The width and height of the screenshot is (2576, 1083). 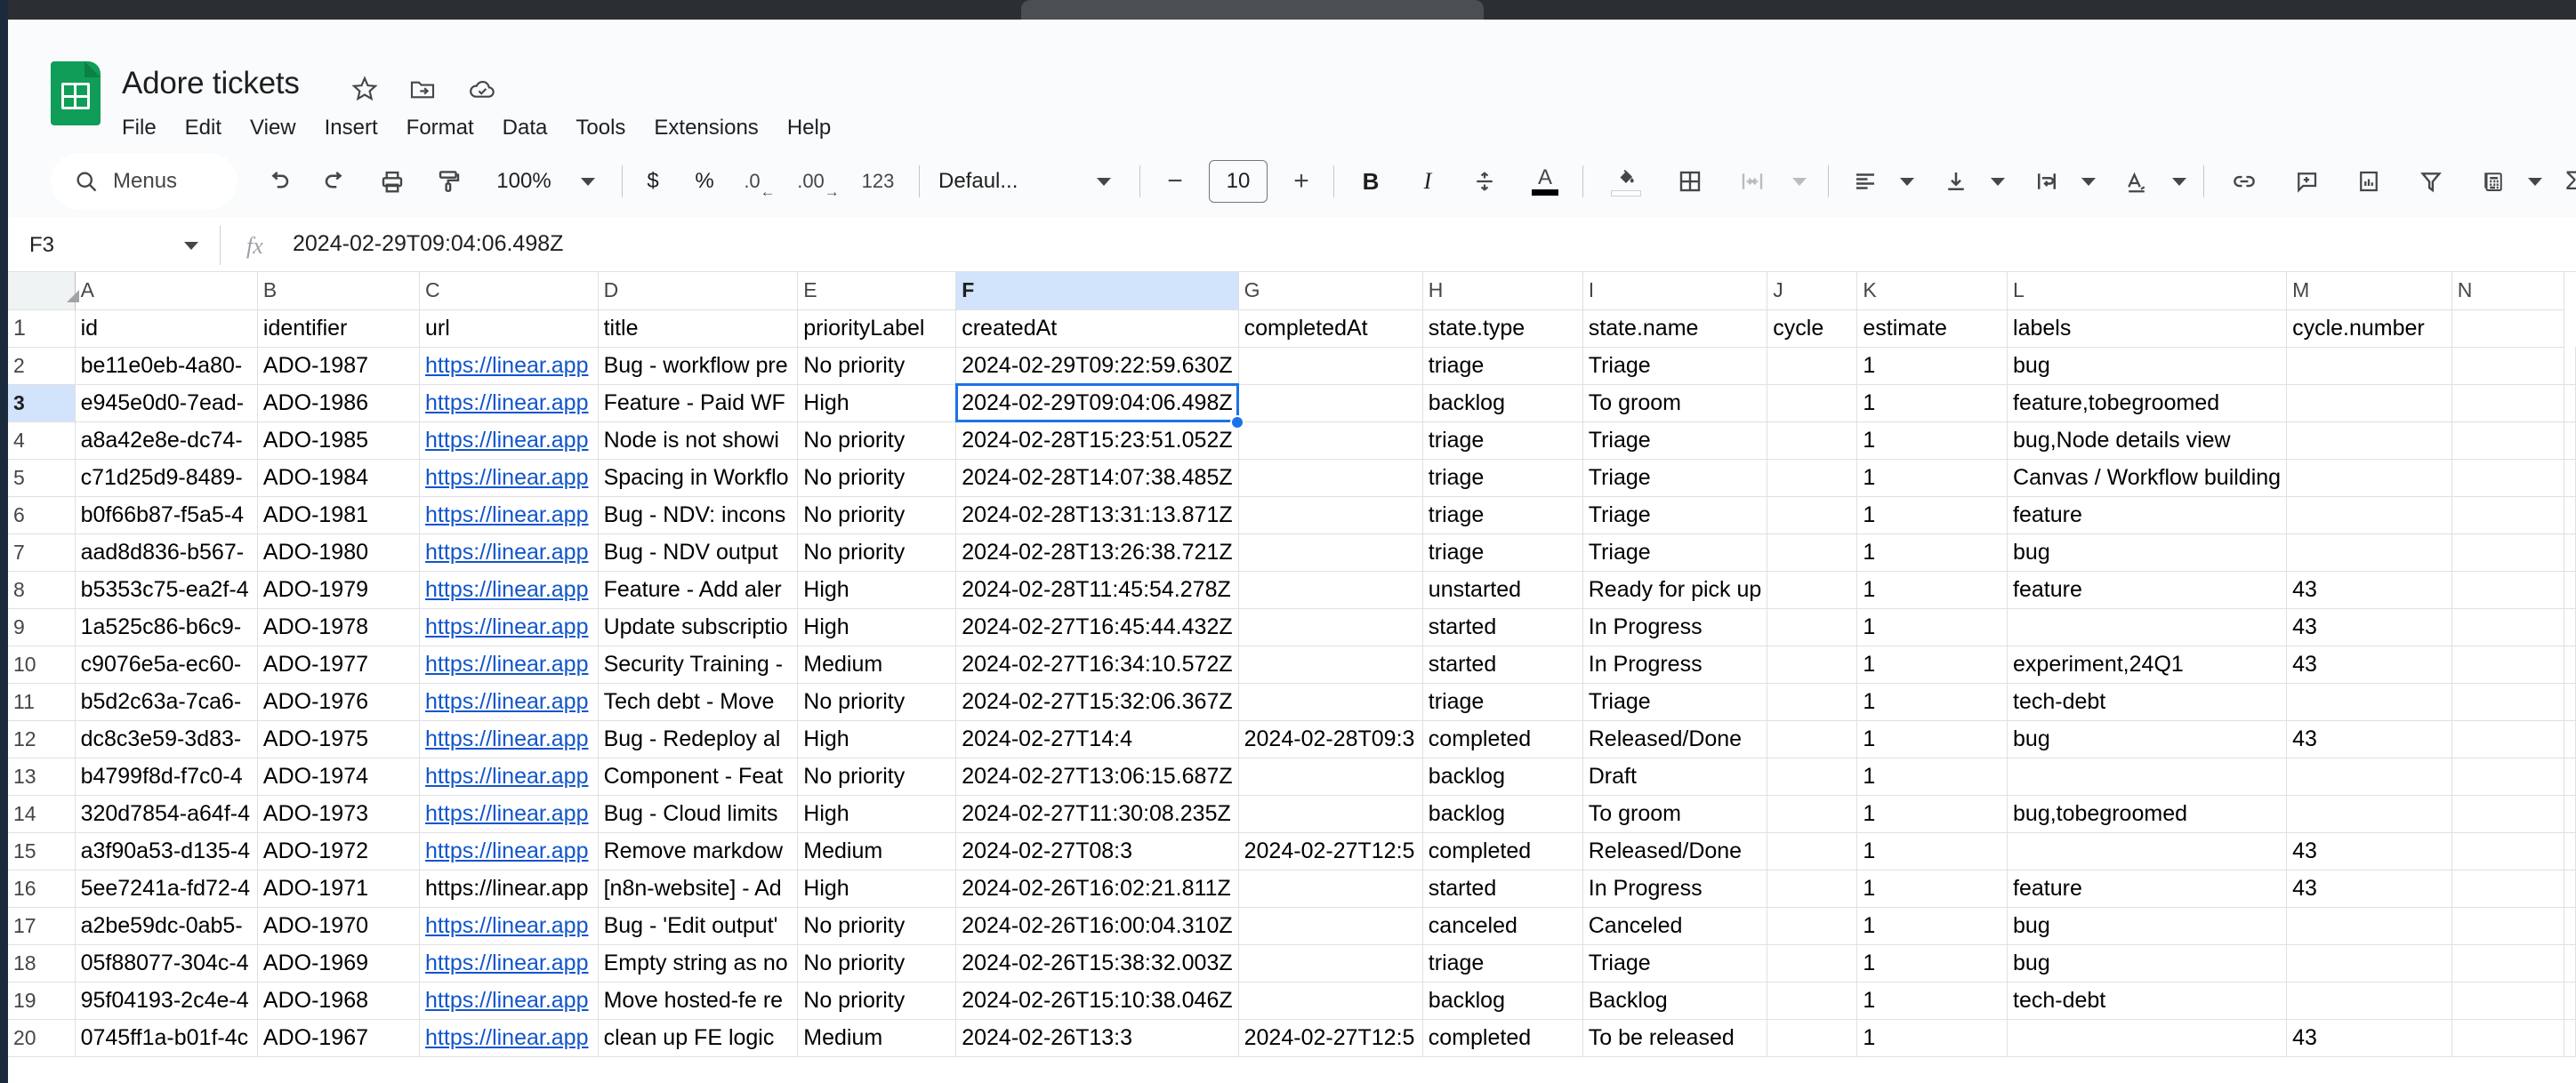 What do you see at coordinates (2369, 515) in the screenshot?
I see `cell-m6` at bounding box center [2369, 515].